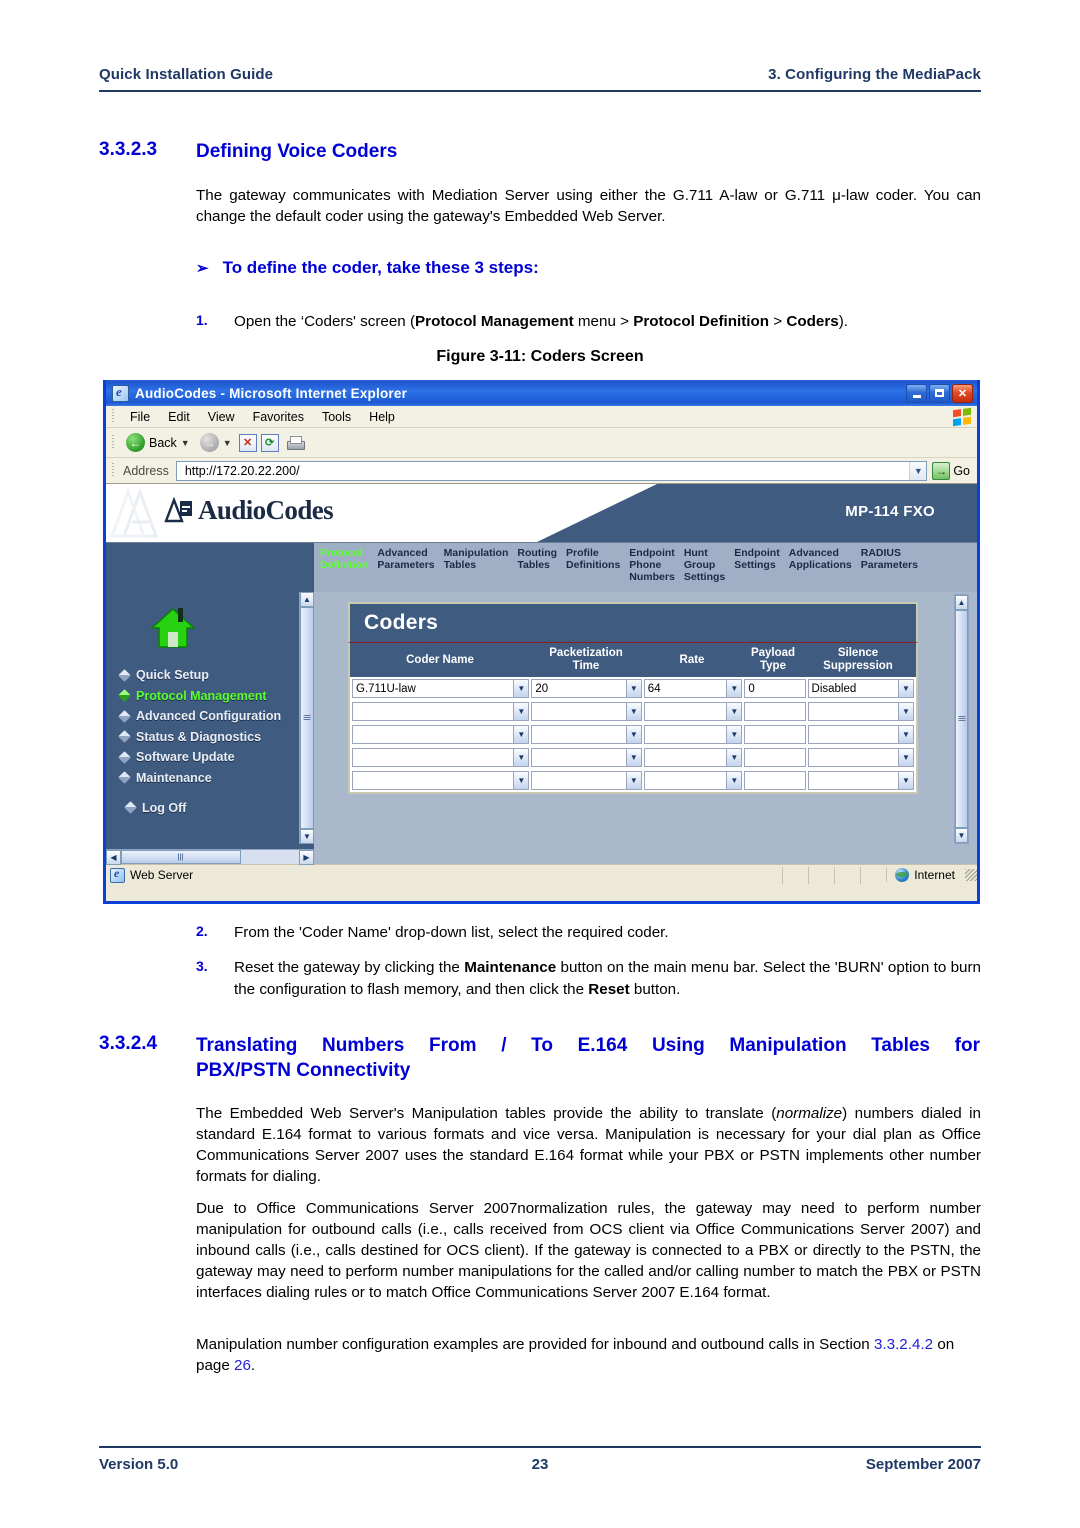 Image resolution: width=1080 pixels, height=1528 pixels. What do you see at coordinates (410, 569) in the screenshot?
I see `nav-item-advanced-parameters: Advanced Parameters` at bounding box center [410, 569].